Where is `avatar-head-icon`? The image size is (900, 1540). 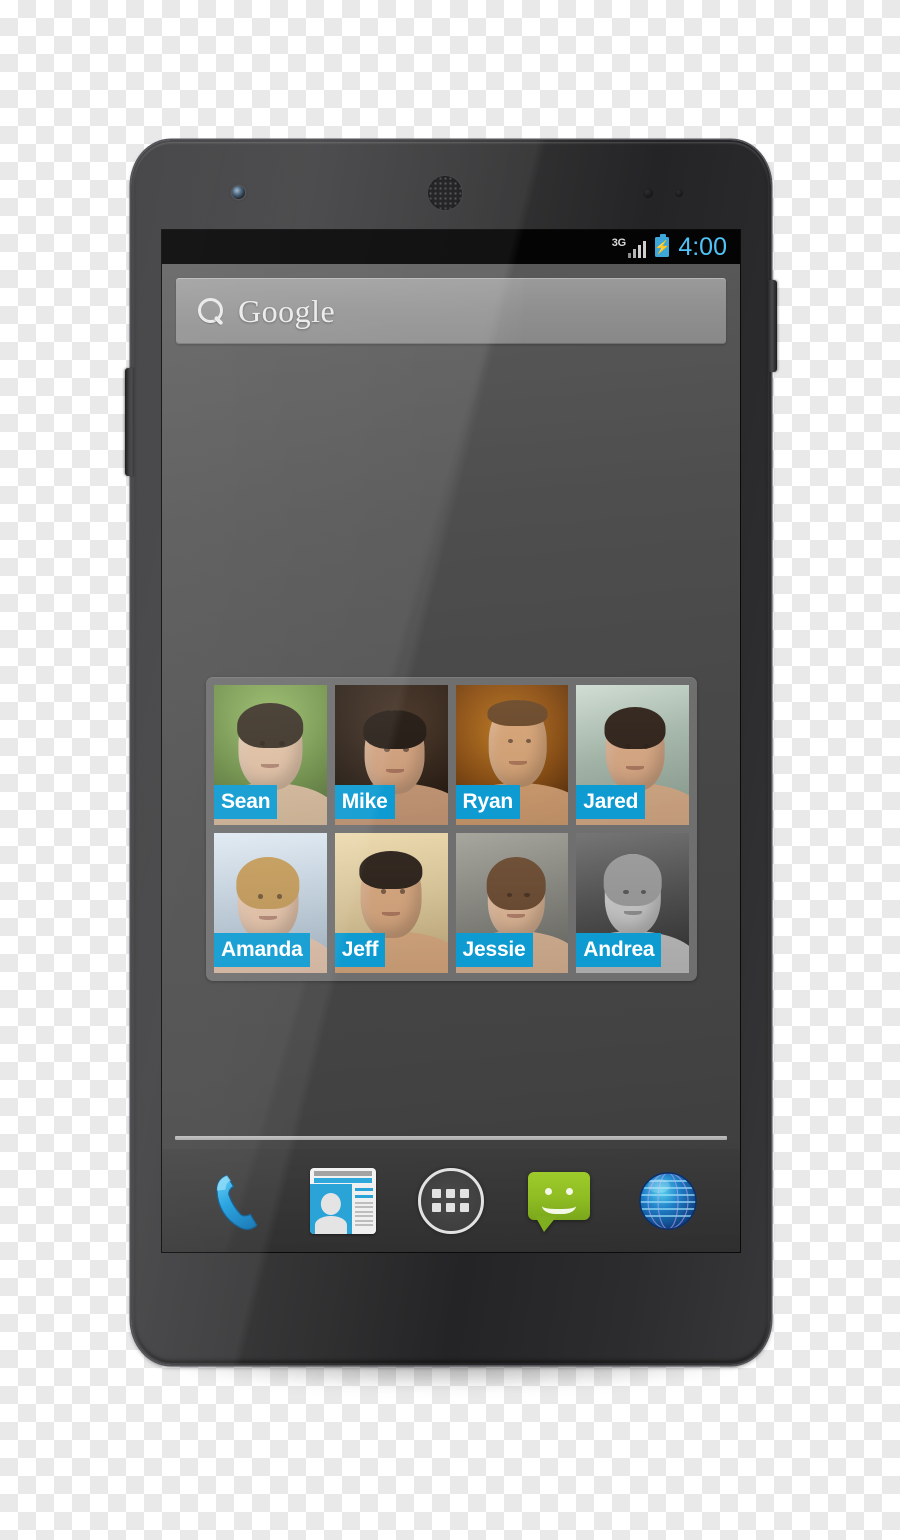 avatar-head-icon is located at coordinates (330, 1203).